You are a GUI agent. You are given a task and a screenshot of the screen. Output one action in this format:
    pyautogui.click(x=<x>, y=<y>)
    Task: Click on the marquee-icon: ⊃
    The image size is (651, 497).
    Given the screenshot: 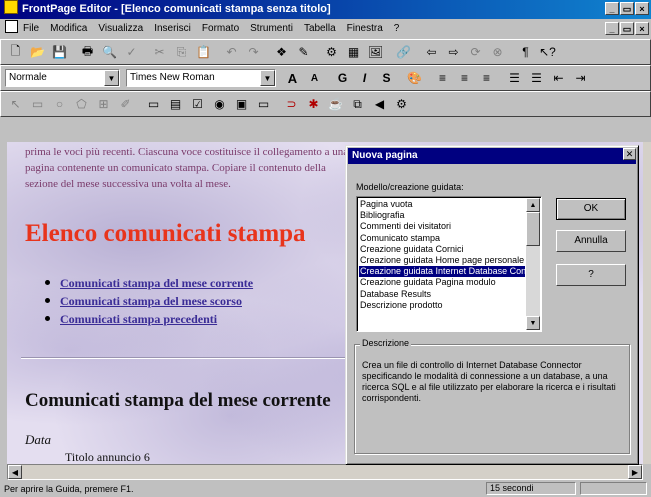 What is the action you would take?
    pyautogui.click(x=291, y=104)
    